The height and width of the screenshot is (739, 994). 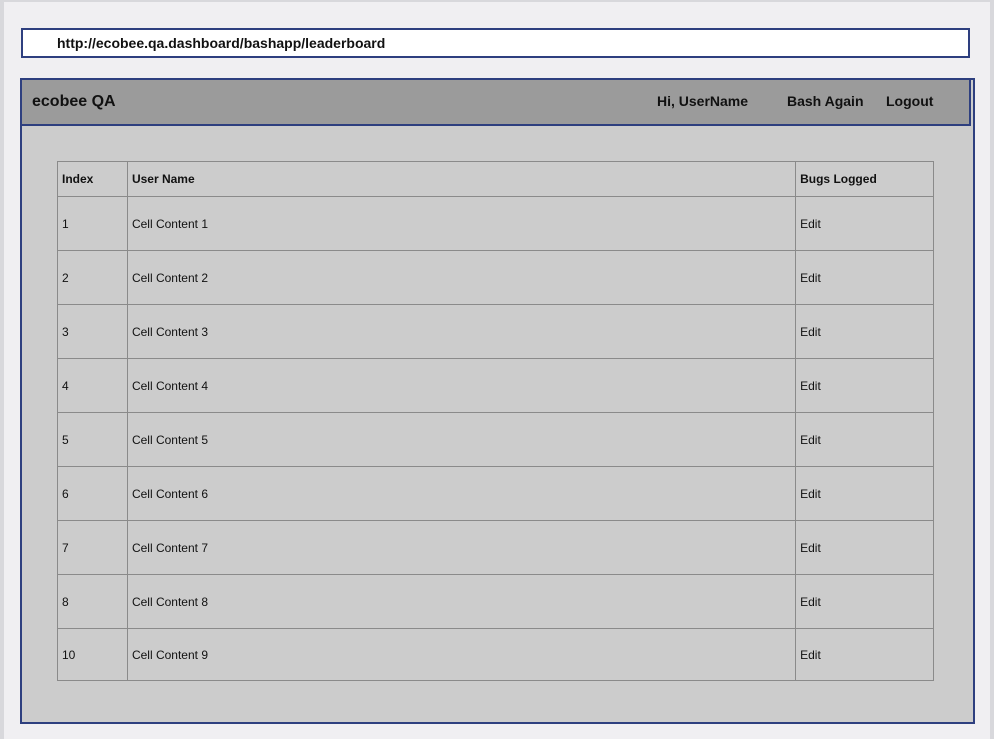 What do you see at coordinates (92, 179) in the screenshot?
I see `column-header-index: Index` at bounding box center [92, 179].